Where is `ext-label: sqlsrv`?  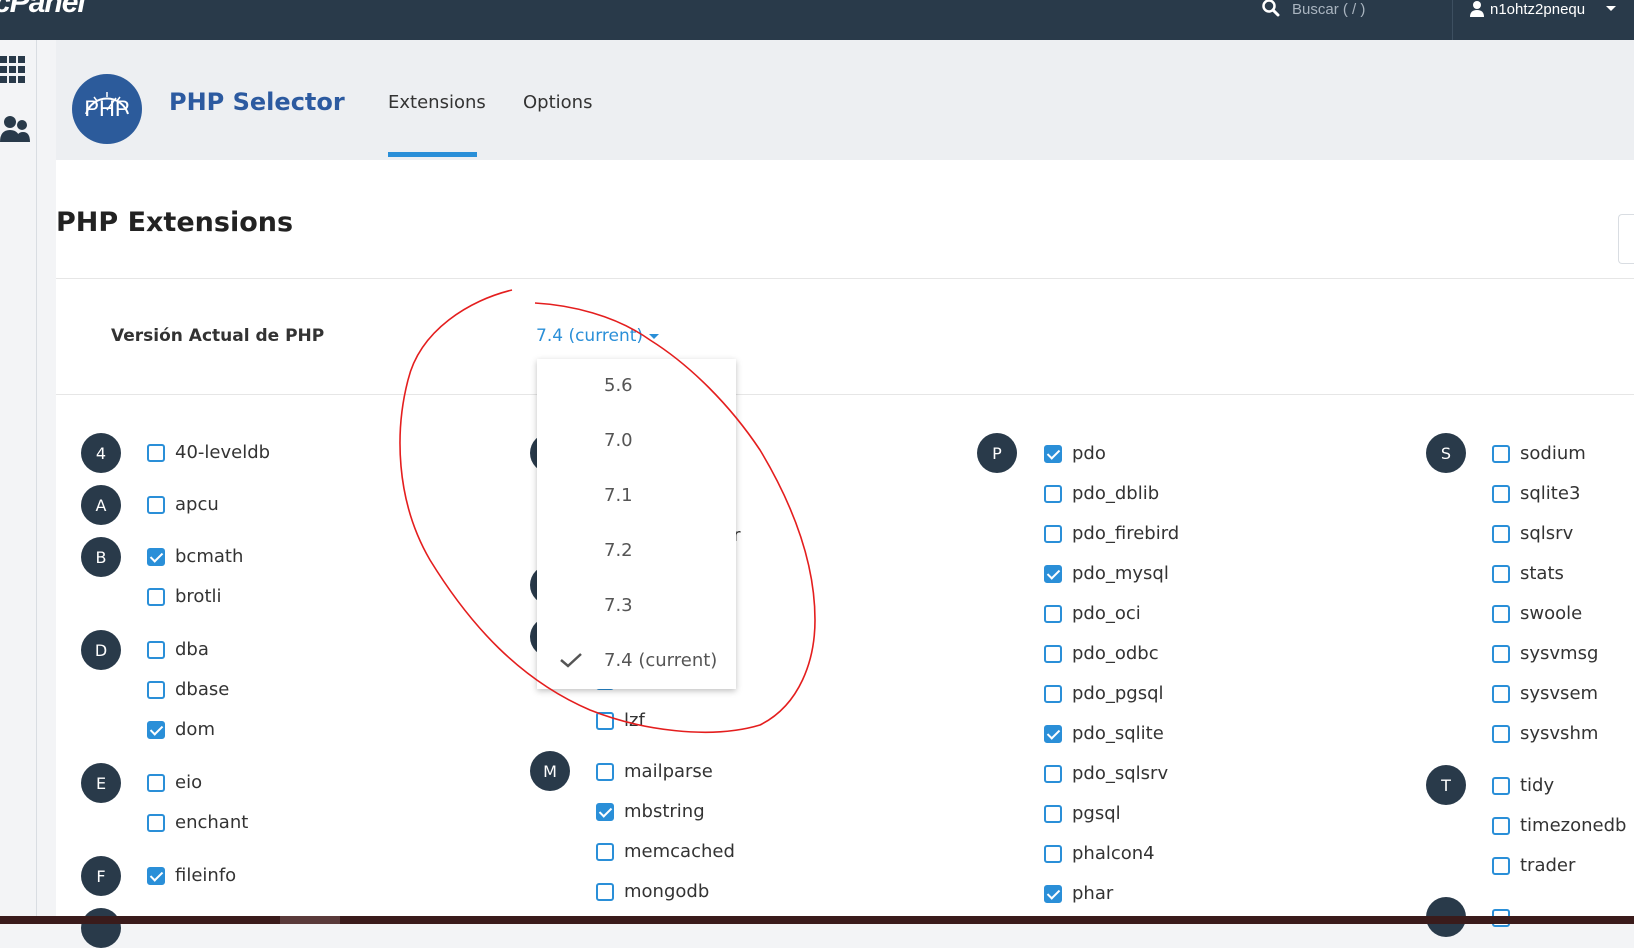
ext-label: sqlsrv is located at coordinates (1547, 533).